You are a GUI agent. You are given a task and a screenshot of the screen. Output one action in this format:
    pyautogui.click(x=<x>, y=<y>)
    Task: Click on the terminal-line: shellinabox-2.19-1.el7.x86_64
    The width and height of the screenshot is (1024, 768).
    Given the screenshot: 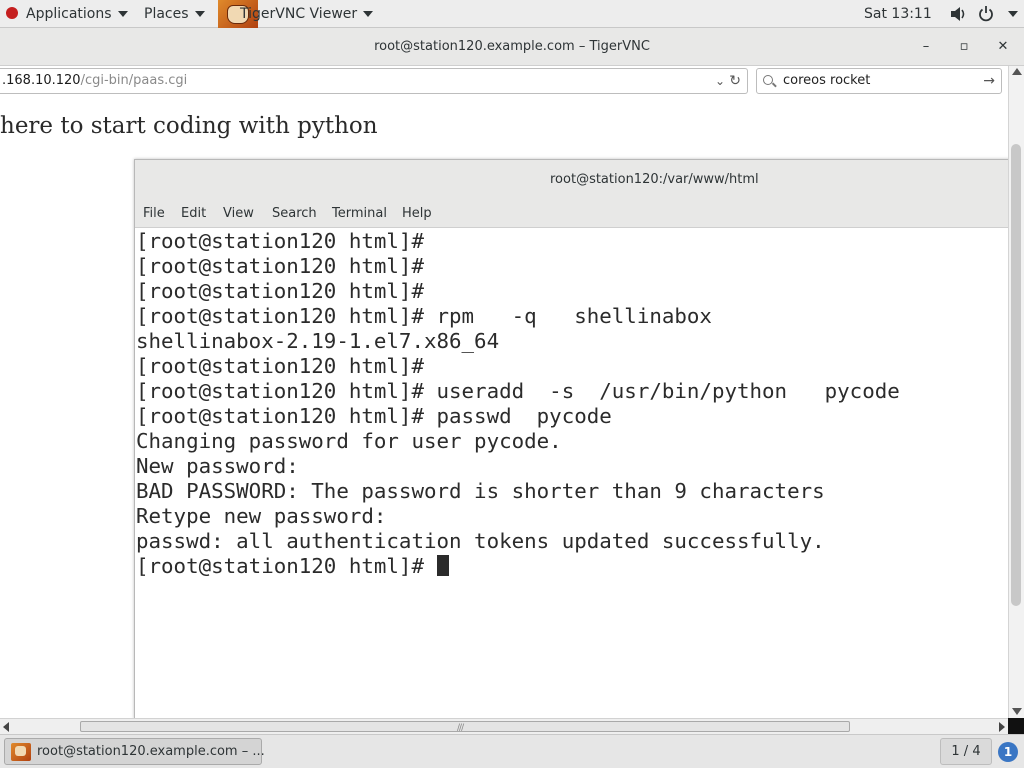 What is the action you would take?
    pyautogui.click(x=318, y=341)
    